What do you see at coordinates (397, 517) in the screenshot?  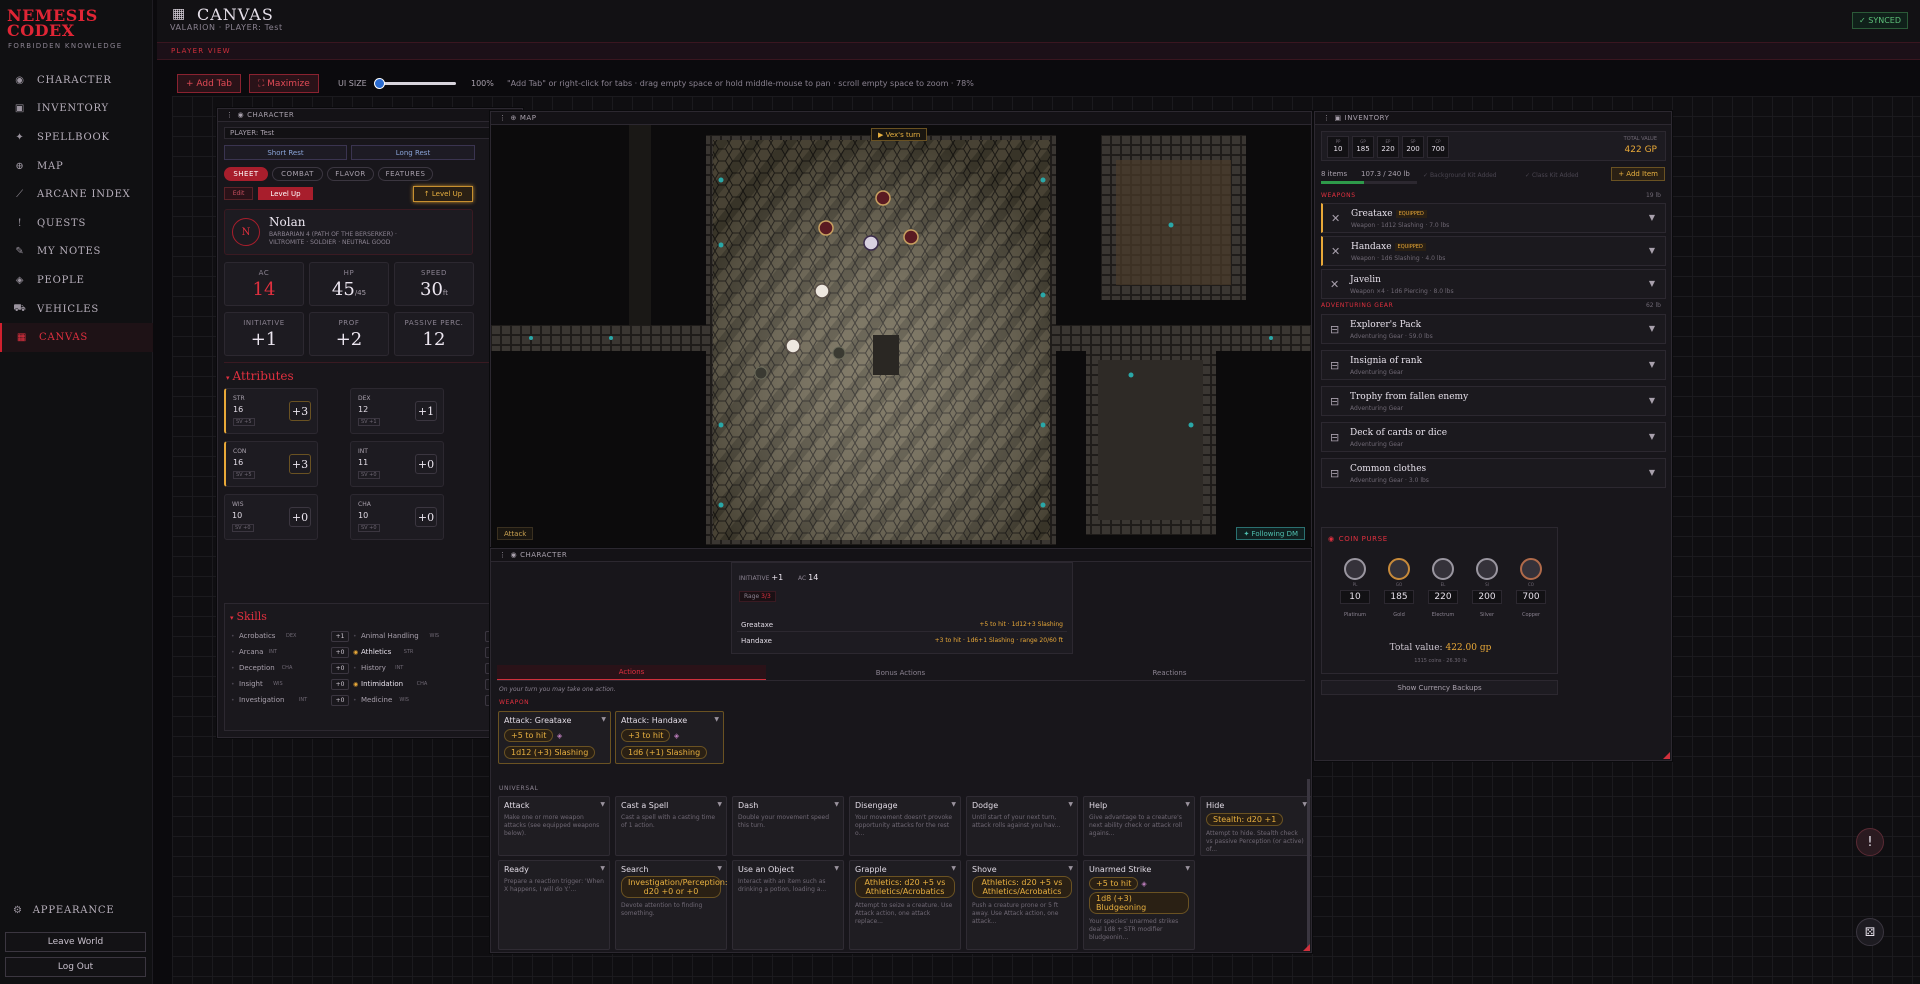 I see `attribute-cha: CHA 10 SV +0 +0` at bounding box center [397, 517].